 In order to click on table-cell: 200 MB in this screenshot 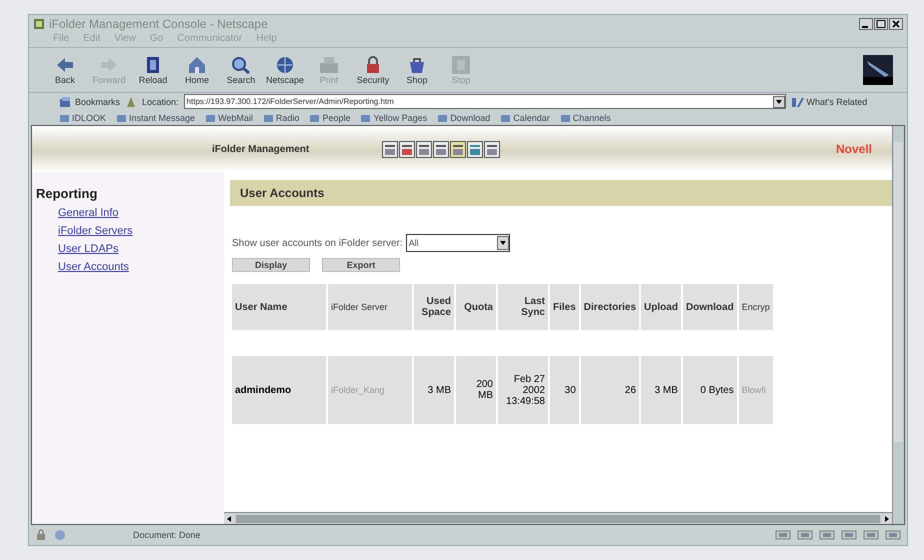, I will do `click(476, 390)`.